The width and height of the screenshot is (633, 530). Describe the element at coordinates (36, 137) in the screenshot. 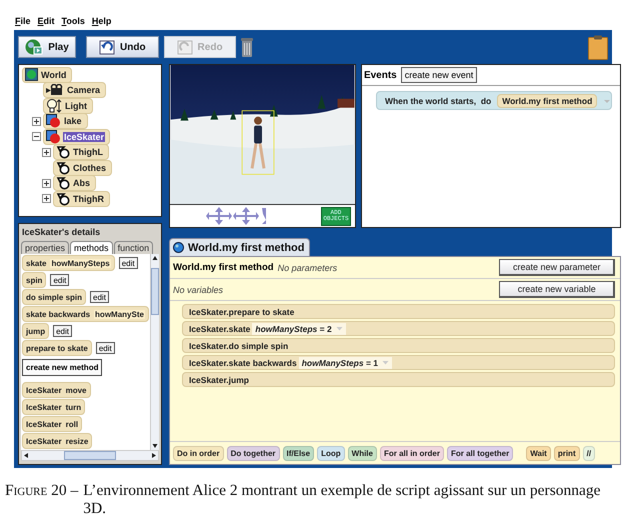

I see `collapse-icon` at that location.